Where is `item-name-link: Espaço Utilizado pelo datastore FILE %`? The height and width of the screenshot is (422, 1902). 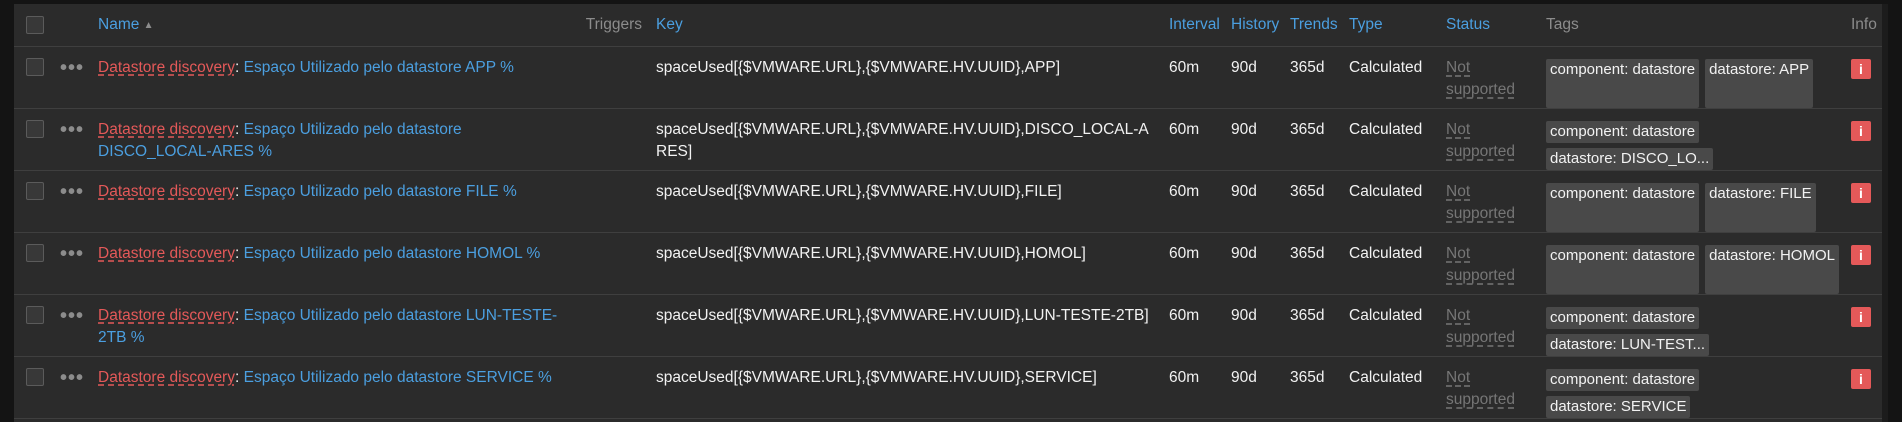 item-name-link: Espaço Utilizado pelo datastore FILE % is located at coordinates (380, 191).